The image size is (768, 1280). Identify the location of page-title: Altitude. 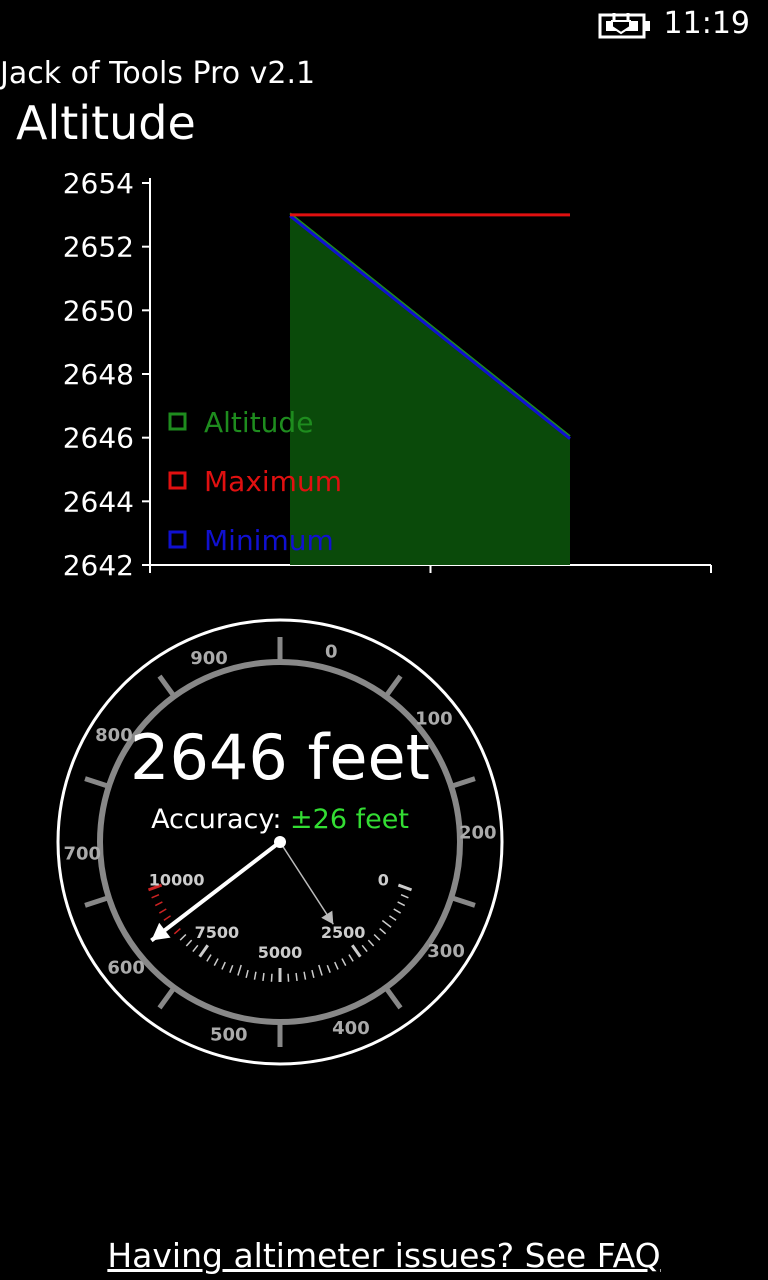
(106, 123).